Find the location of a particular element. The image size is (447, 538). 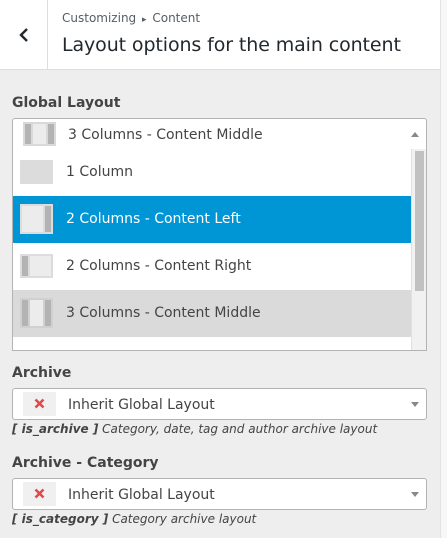

back-button is located at coordinates (24, 35).